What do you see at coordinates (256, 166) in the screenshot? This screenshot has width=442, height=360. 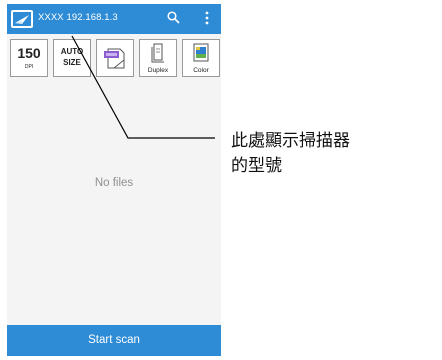 I see `annotation-line-2: 的型號` at bounding box center [256, 166].